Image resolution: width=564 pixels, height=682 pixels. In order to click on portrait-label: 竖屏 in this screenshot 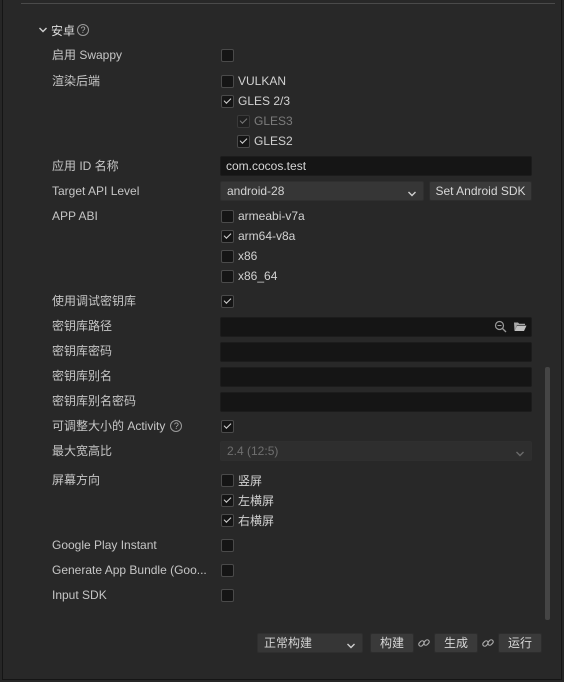, I will do `click(250, 480)`.